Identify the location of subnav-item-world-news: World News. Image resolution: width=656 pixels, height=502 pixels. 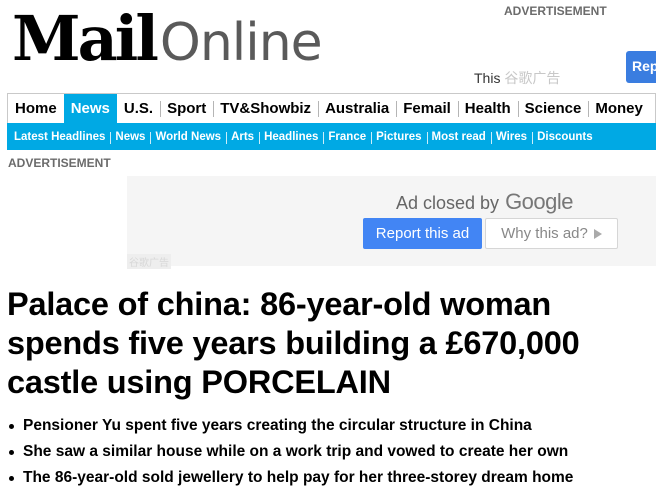
(188, 137).